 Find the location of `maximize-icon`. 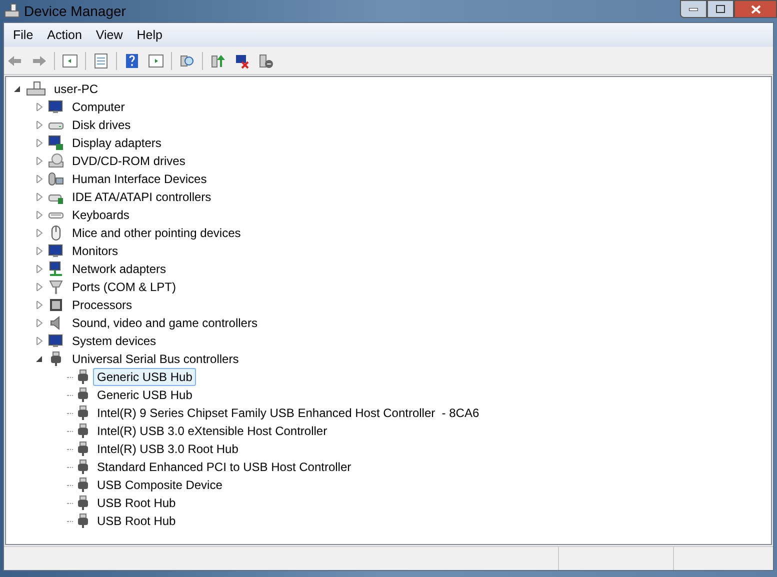

maximize-icon is located at coordinates (720, 9).